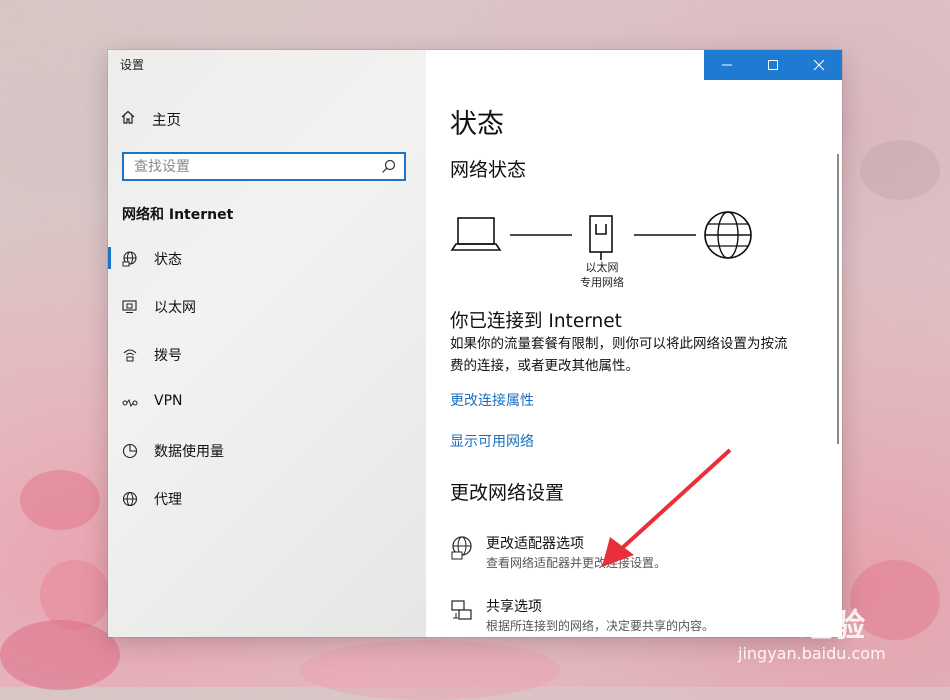 This screenshot has height=700, width=950. I want to click on change-connection-properties-link: 更改连接属性, so click(492, 400).